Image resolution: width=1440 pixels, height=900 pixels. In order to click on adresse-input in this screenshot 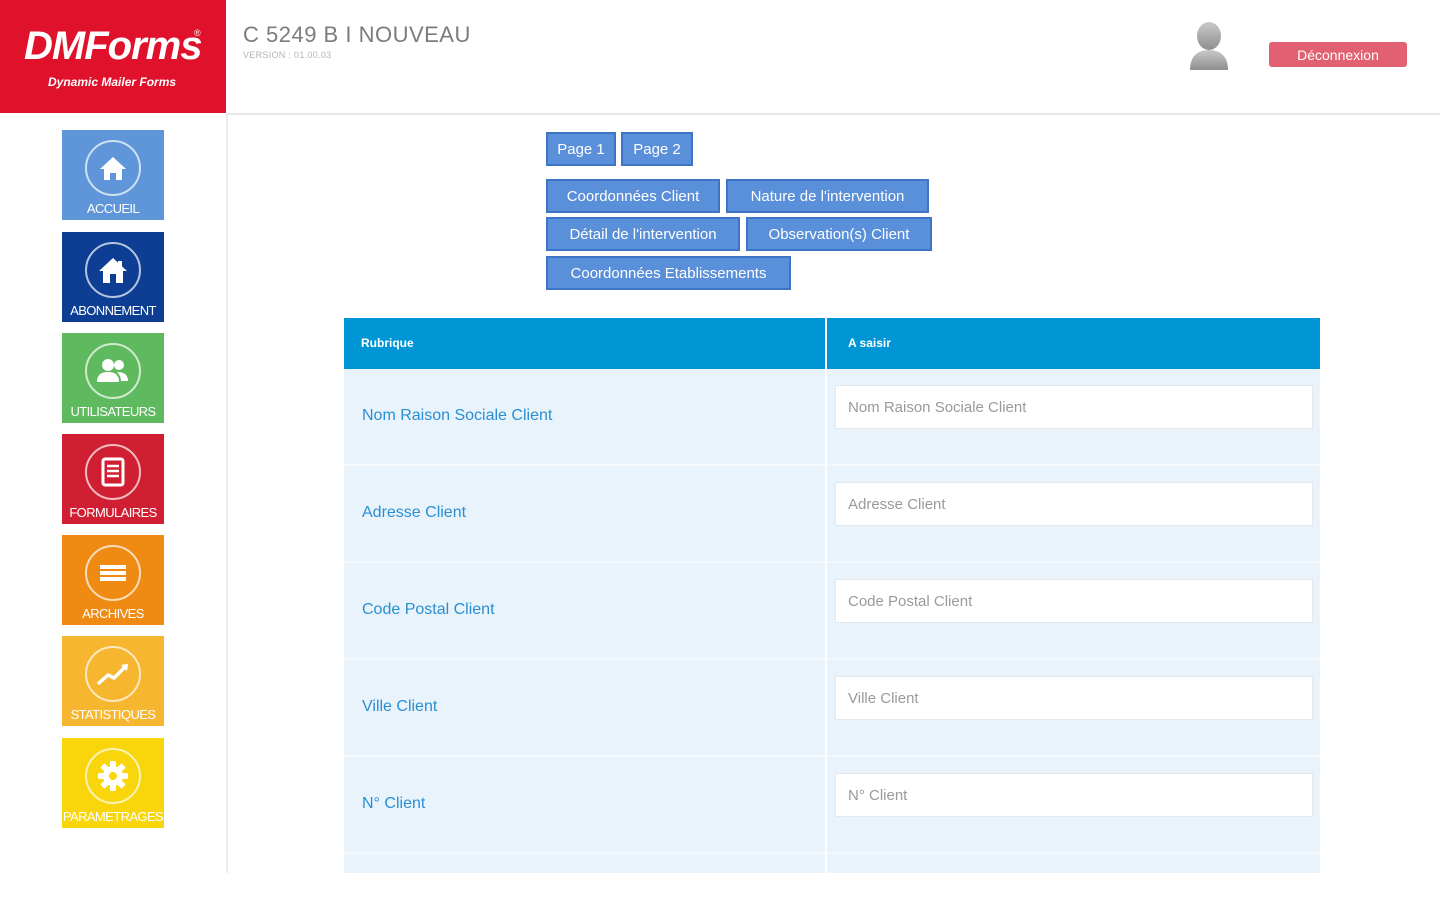, I will do `click(1074, 504)`.